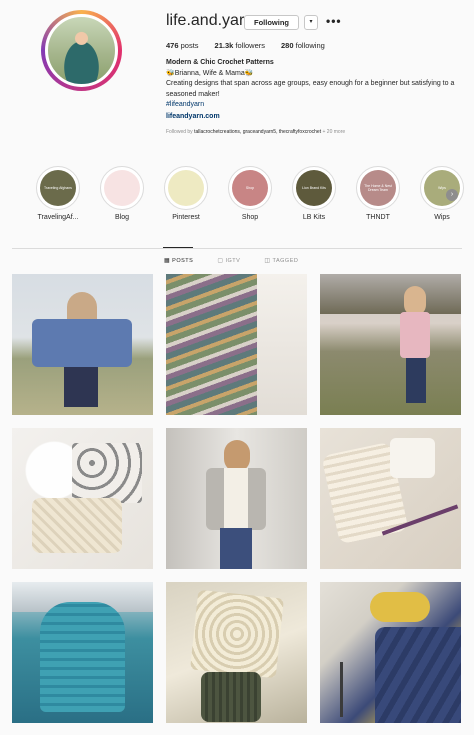 This screenshot has width=474, height=735. I want to click on highlight-label: THNDT, so click(378, 217).